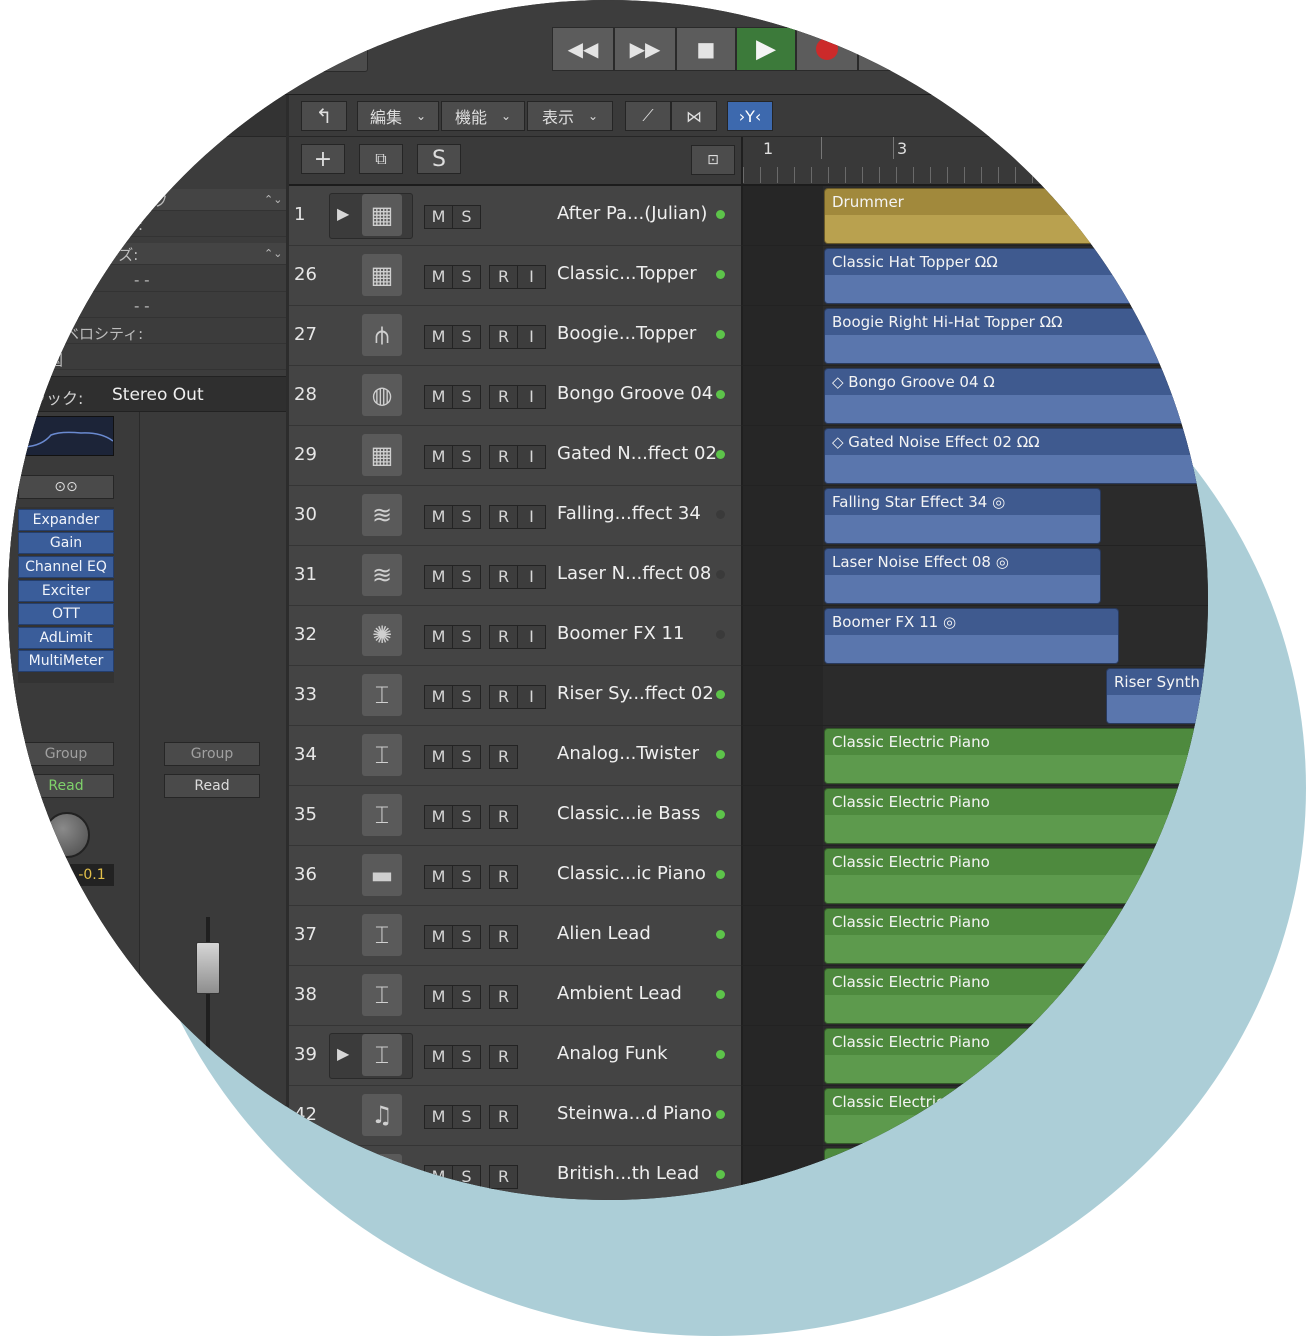 This screenshot has height=1336, width=1306. Describe the element at coordinates (66, 661) in the screenshot. I see `plugin-slot-6: MultiMeter` at that location.